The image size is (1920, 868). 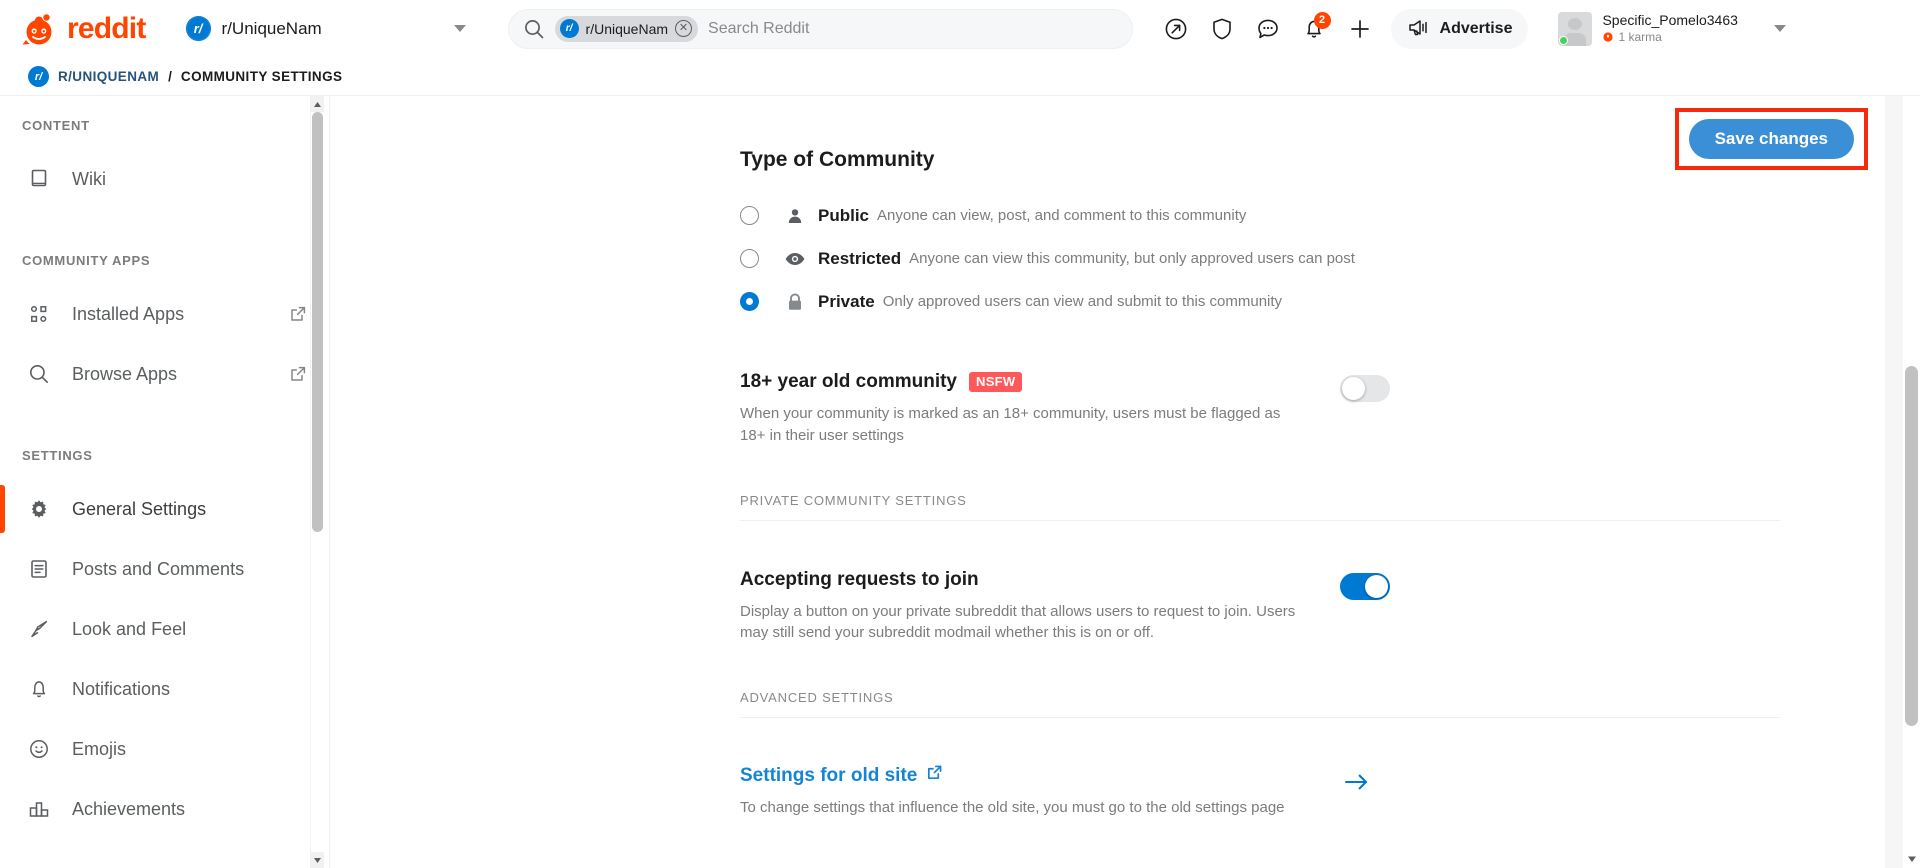 What do you see at coordinates (86, 260) in the screenshot?
I see `sidebar-heading-community-apps: COMMUNITY APPS` at bounding box center [86, 260].